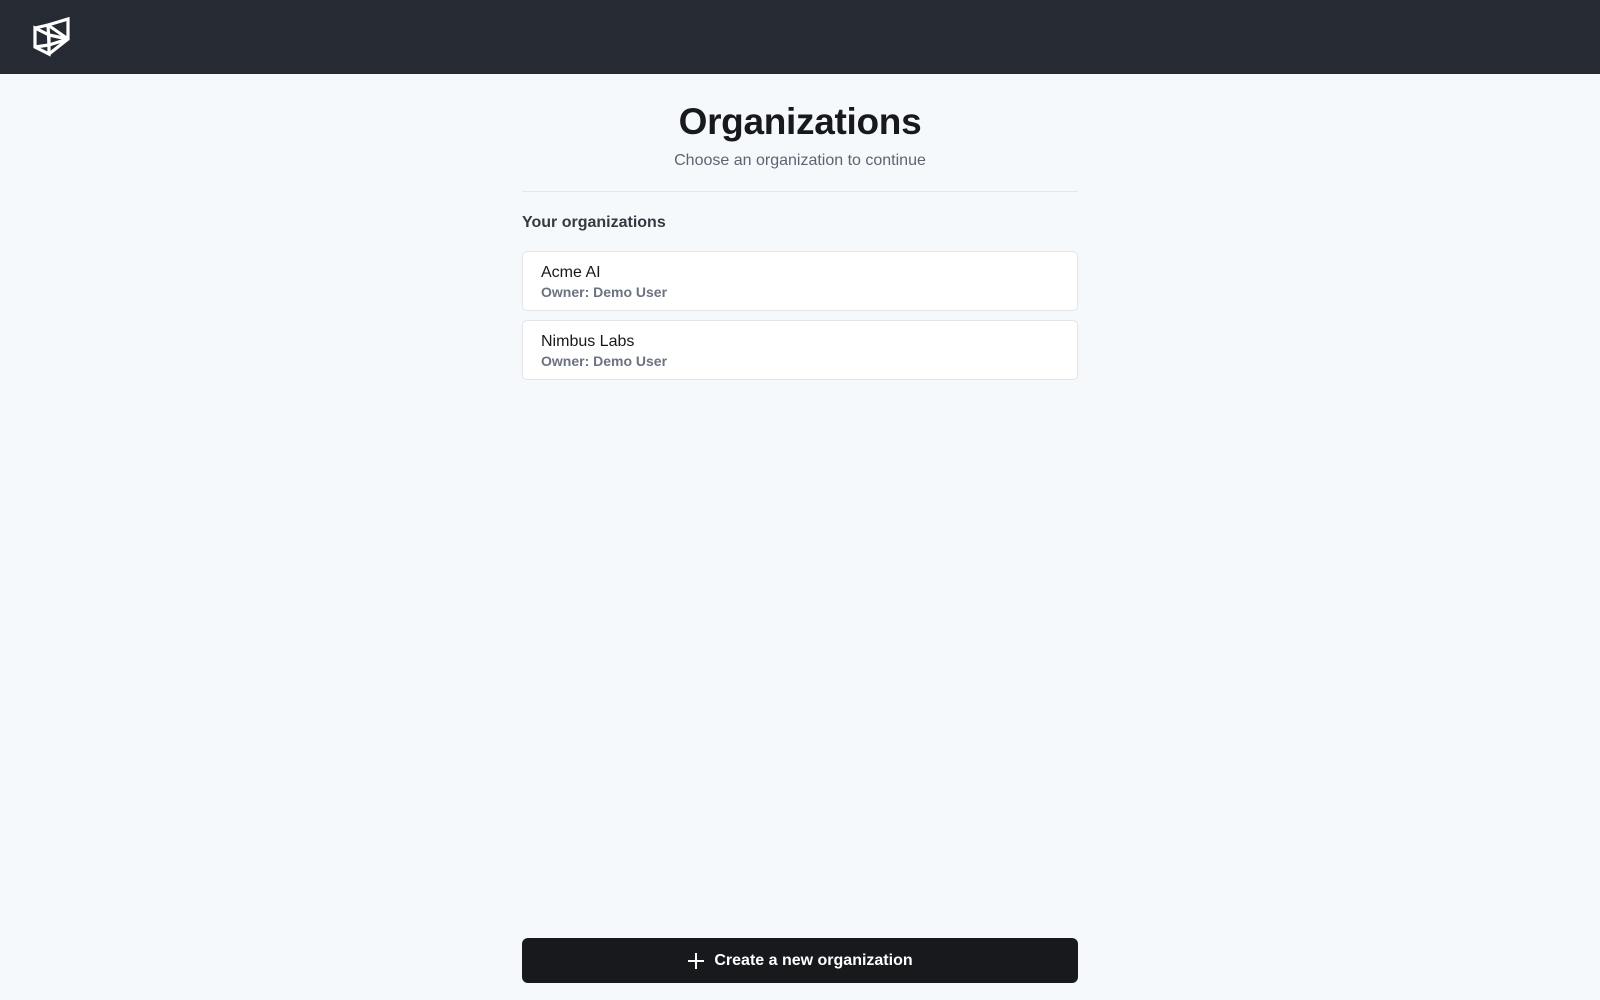 The width and height of the screenshot is (1600, 1000). I want to click on organization-card: Nimbus Labs Owner: Demo User, so click(800, 350).